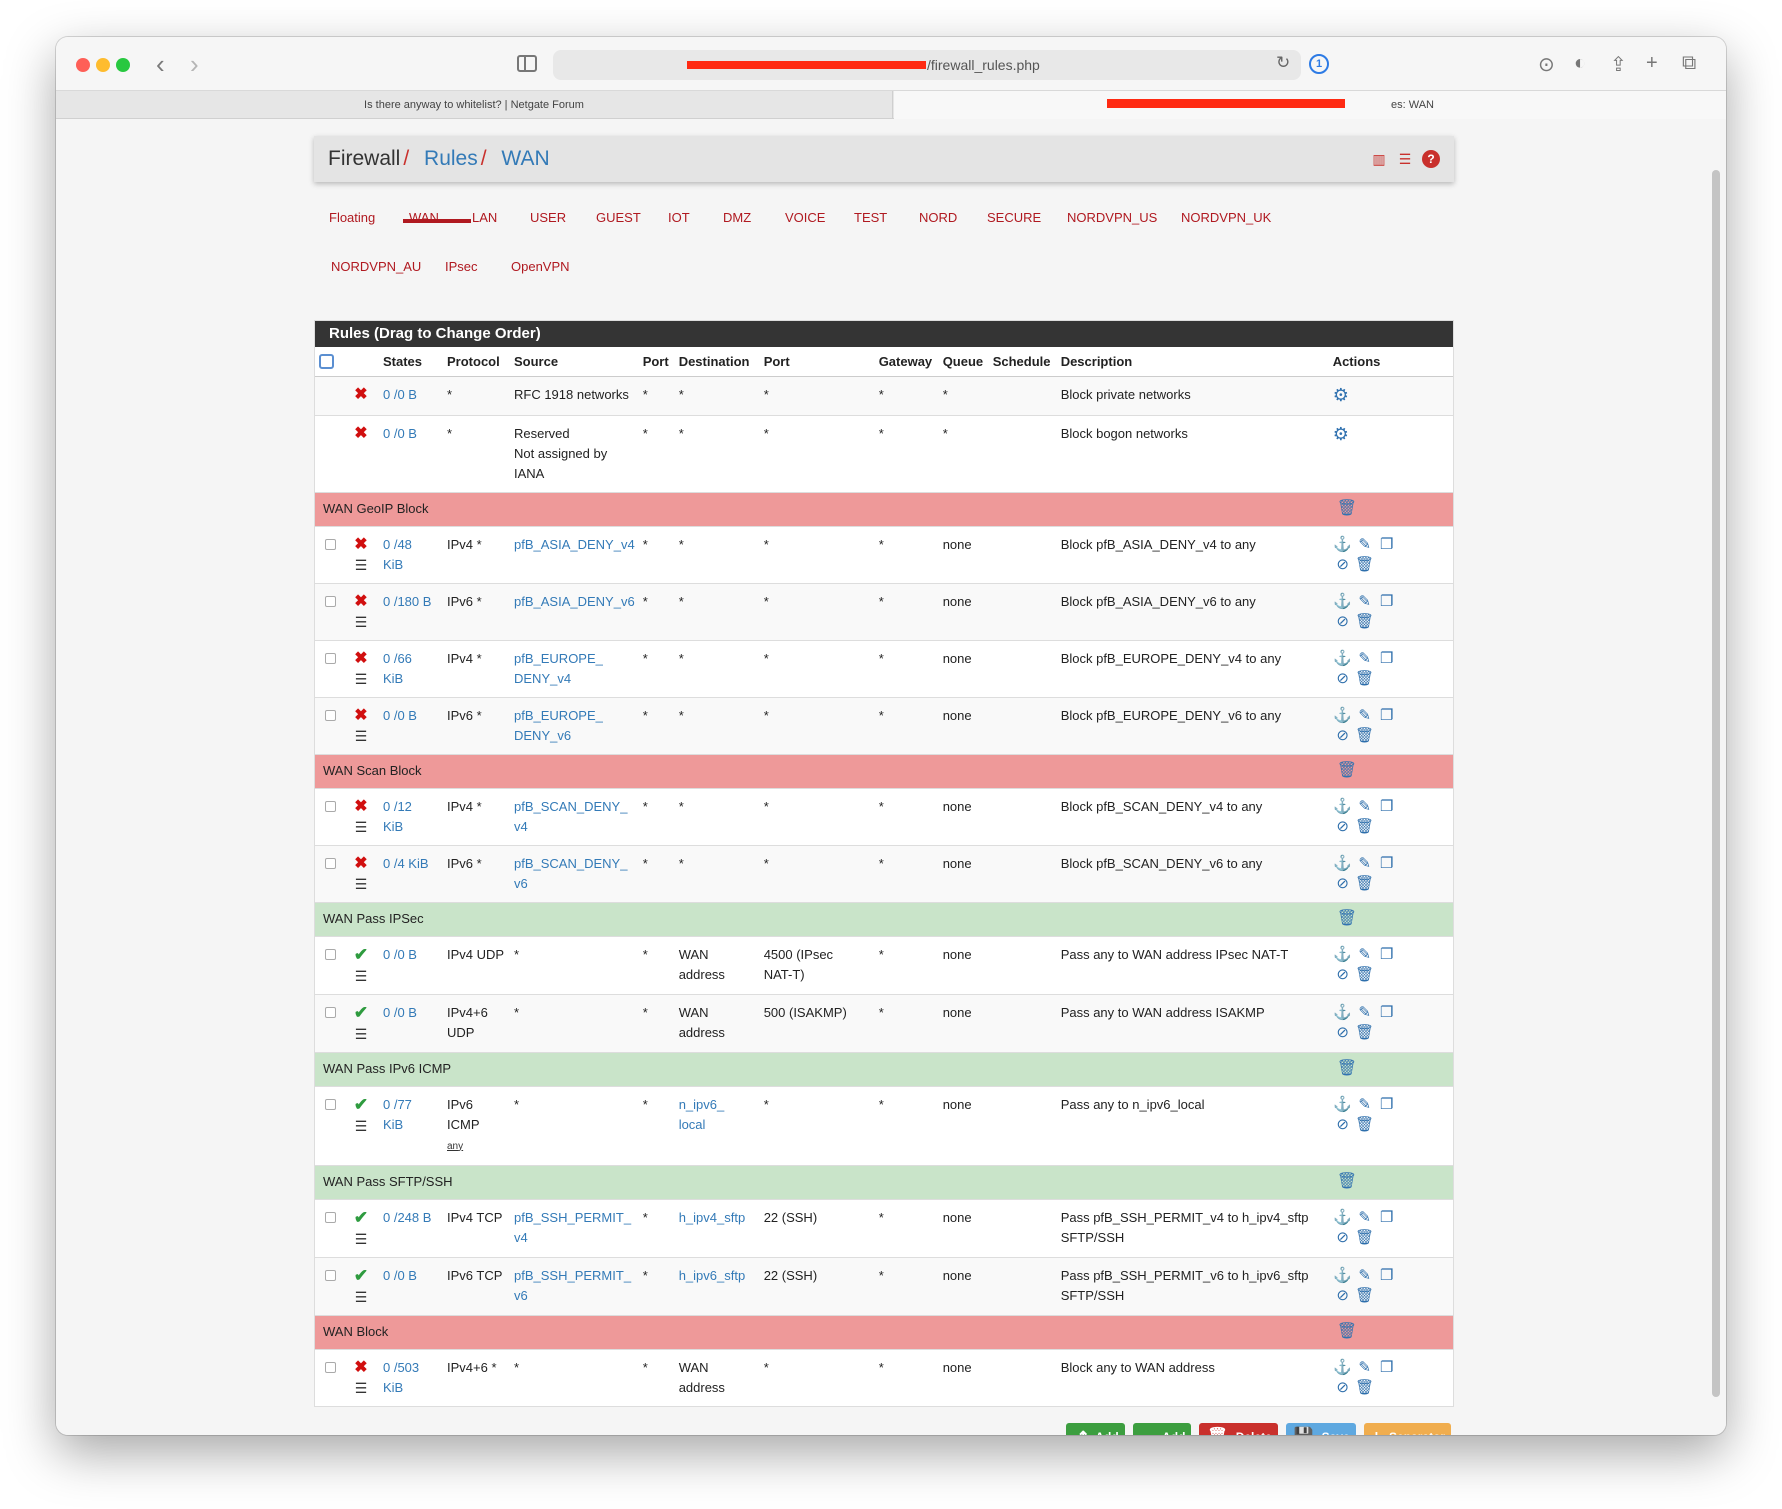 The width and height of the screenshot is (1782, 1509). What do you see at coordinates (1618, 64) in the screenshot?
I see `share-icon: ⇪` at bounding box center [1618, 64].